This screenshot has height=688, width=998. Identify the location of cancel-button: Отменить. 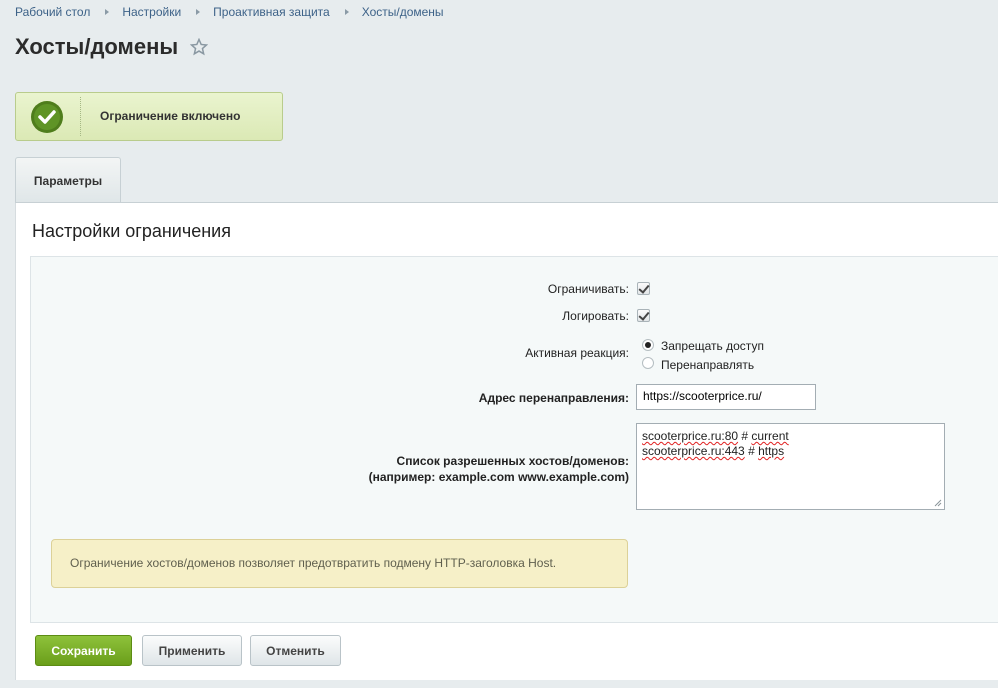
(295, 650).